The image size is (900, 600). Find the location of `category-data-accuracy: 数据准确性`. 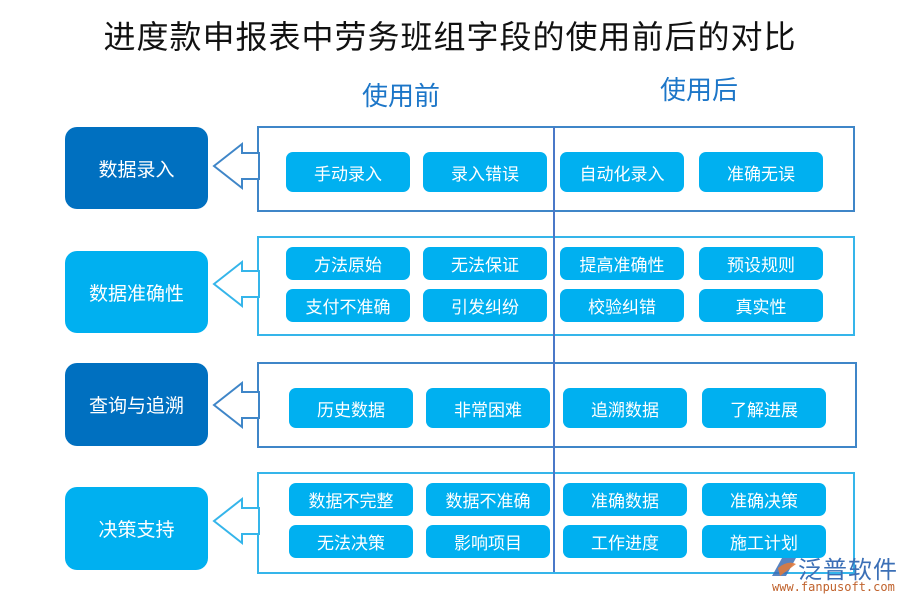

category-data-accuracy: 数据准确性 is located at coordinates (136, 292).